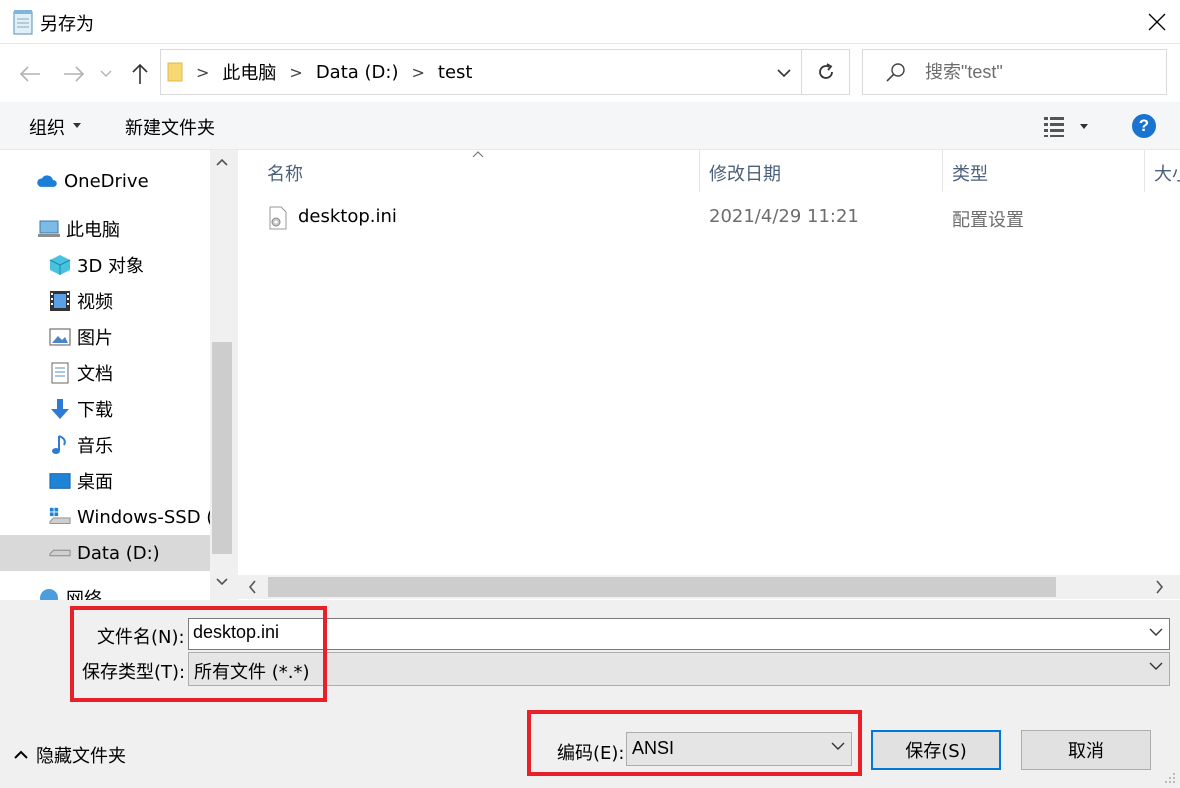 Image resolution: width=1180 pixels, height=788 pixels. I want to click on folder-icon, so click(175, 72).